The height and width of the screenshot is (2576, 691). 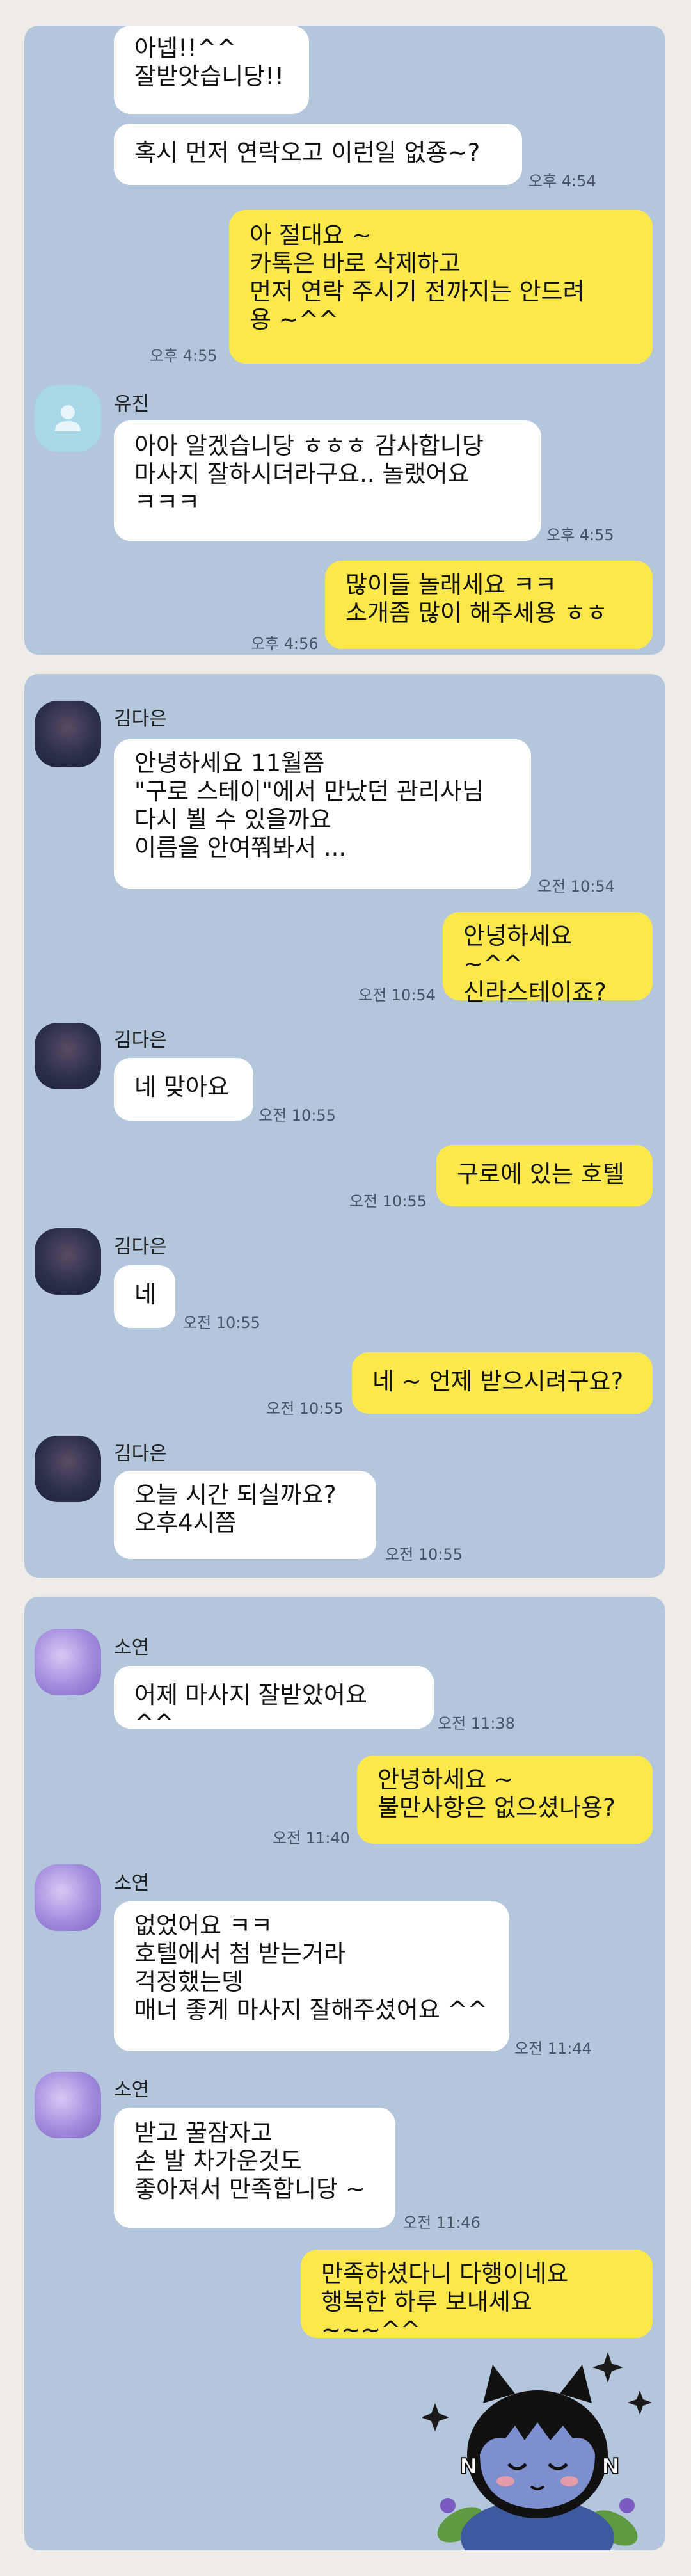 What do you see at coordinates (132, 404) in the screenshot?
I see `sender-name: 유진` at bounding box center [132, 404].